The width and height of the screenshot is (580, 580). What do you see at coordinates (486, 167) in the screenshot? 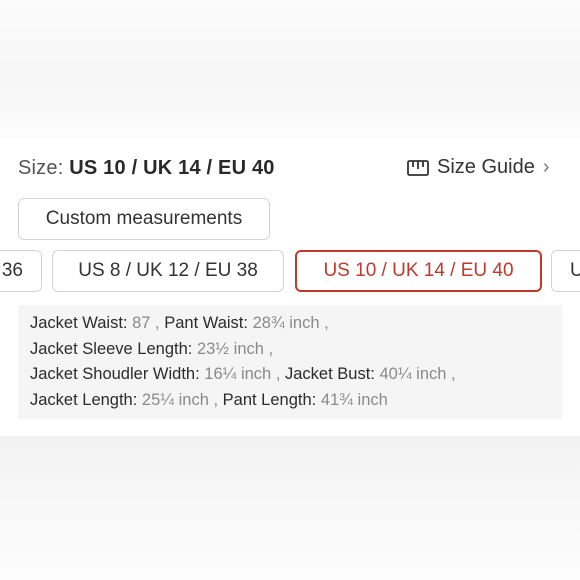
I see `size-guide-label: Size Guide` at bounding box center [486, 167].